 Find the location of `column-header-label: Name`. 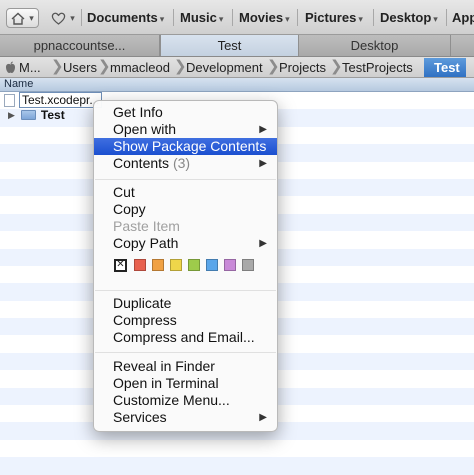

column-header-label: Name is located at coordinates (19, 84).